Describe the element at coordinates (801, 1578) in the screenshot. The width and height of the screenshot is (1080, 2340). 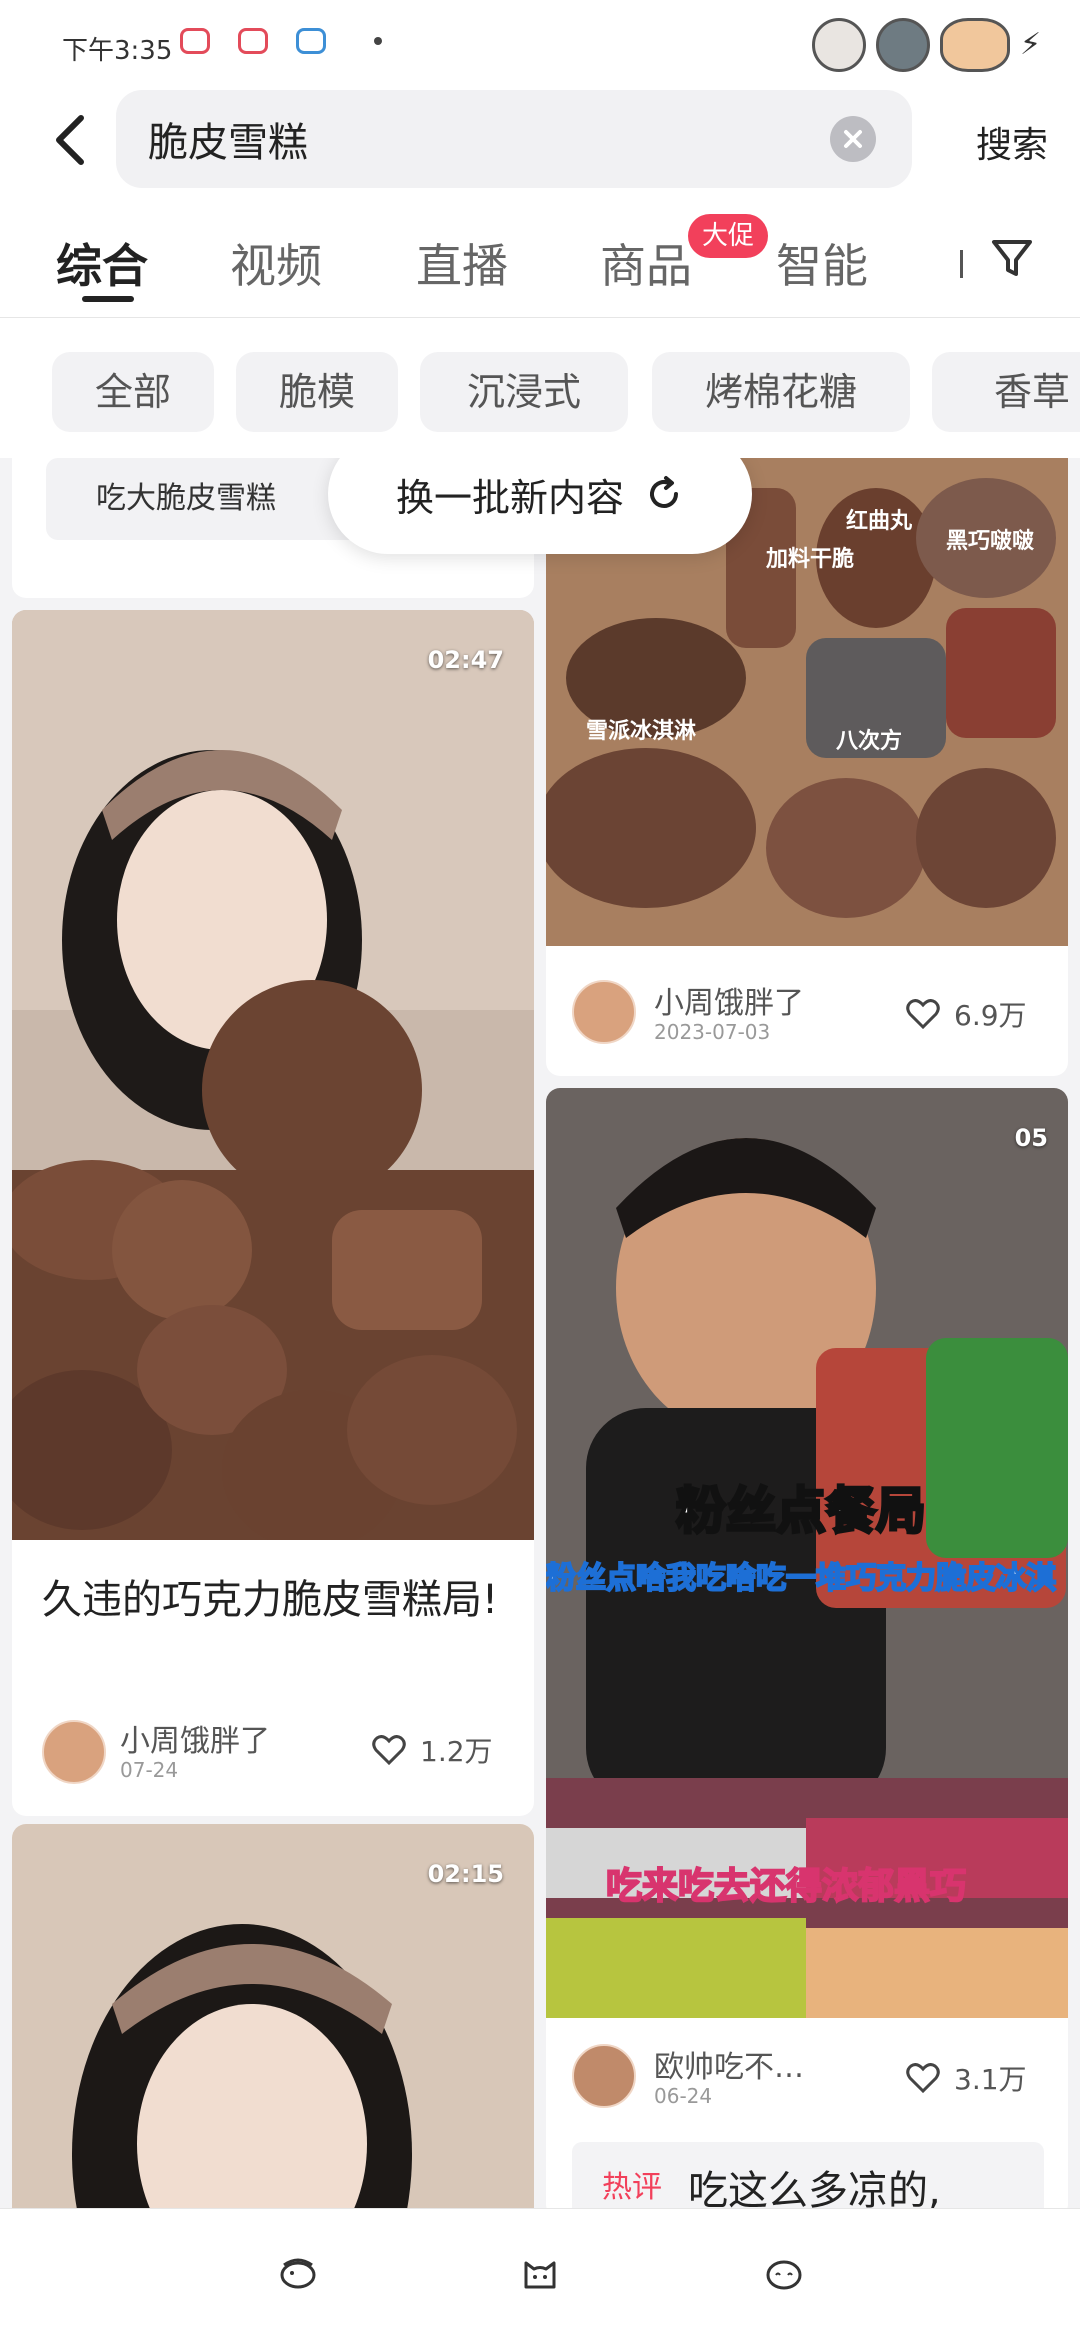
I see `overlay-subtitle: 粉丝点啥我吃啥吃一堆巧克力脆皮冰淇` at that location.